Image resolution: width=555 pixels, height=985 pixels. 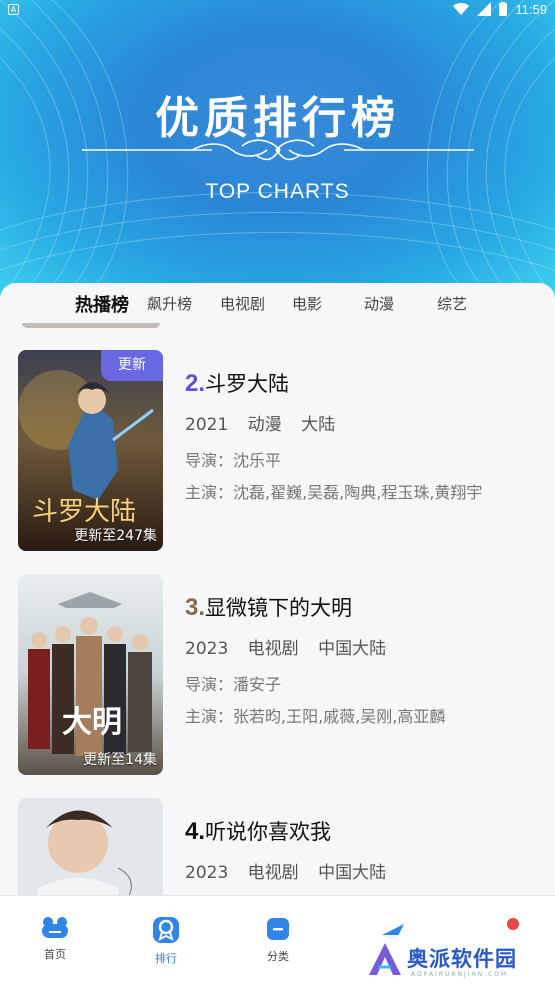 What do you see at coordinates (484, 9) in the screenshot?
I see `signal-icon` at bounding box center [484, 9].